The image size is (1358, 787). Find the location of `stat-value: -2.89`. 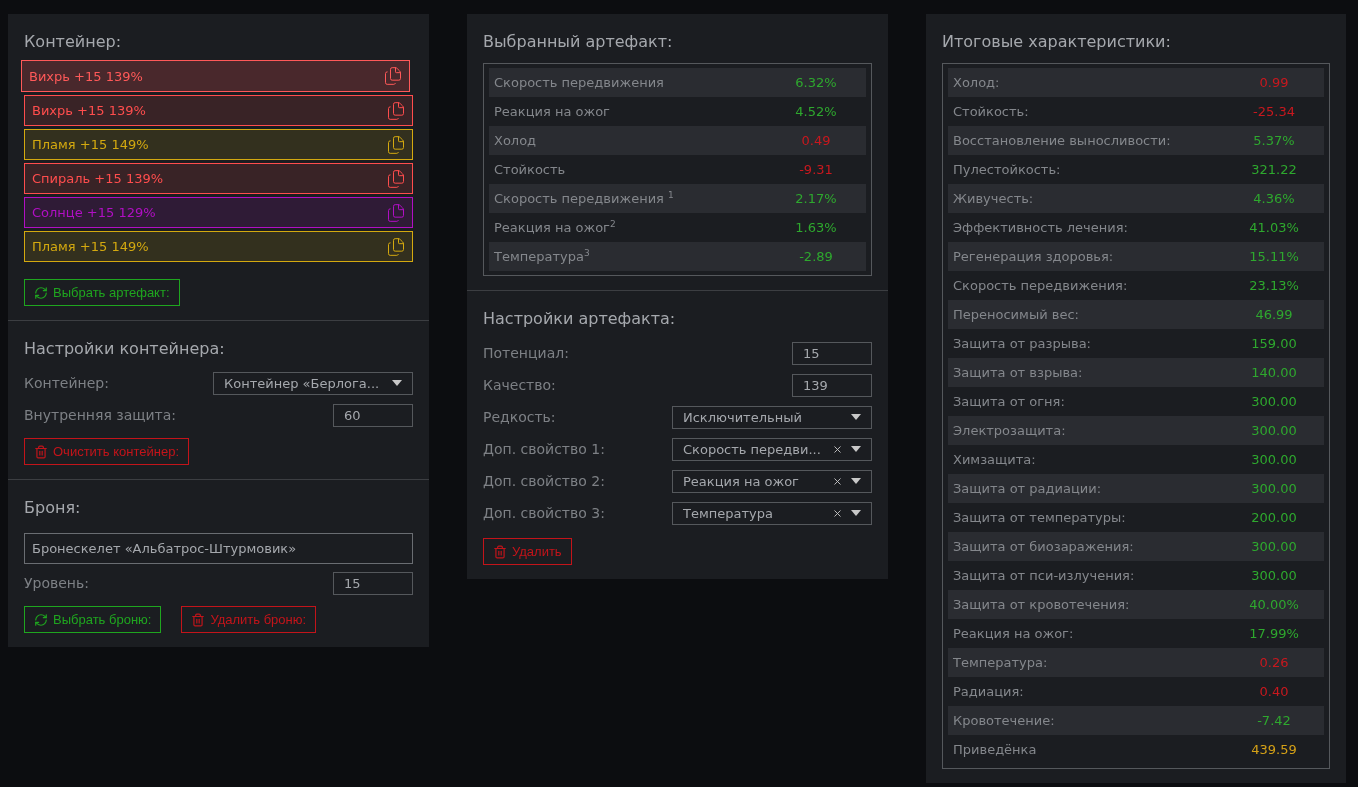

stat-value: -2.89 is located at coordinates (816, 256).